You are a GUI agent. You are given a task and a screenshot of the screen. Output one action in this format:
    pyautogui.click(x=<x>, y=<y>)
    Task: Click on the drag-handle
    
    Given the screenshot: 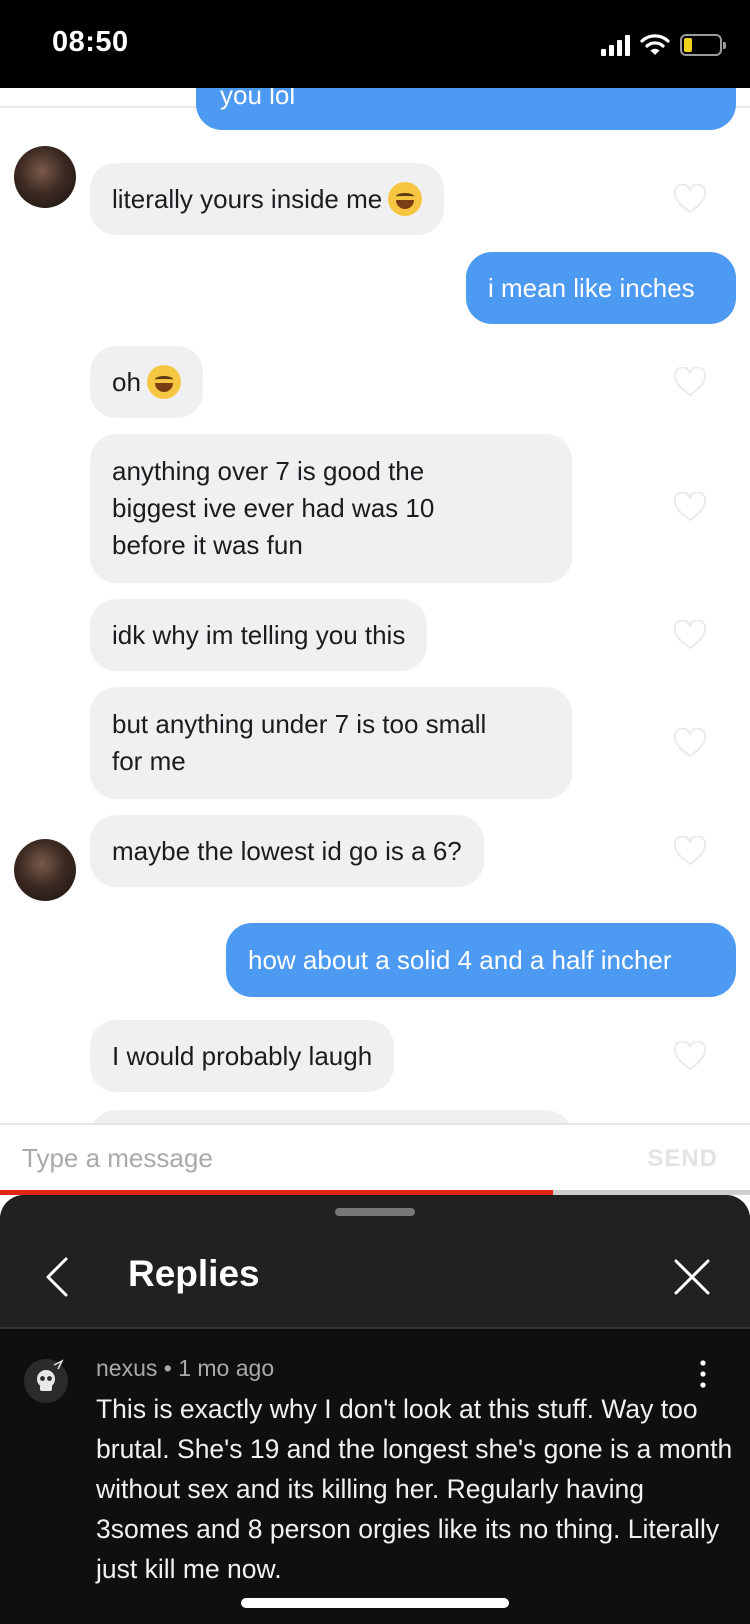 What is the action you would take?
    pyautogui.click(x=375, y=1212)
    